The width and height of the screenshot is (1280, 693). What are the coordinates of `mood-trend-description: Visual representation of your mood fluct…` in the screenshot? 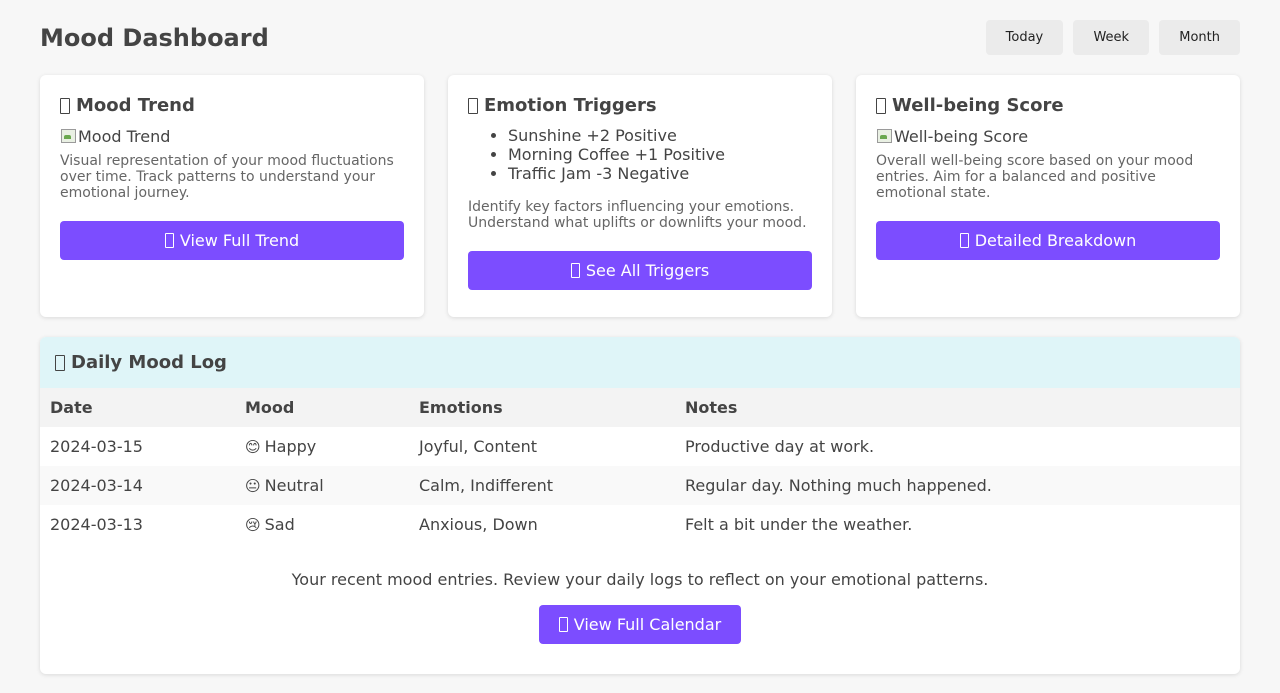 It's located at (227, 177).